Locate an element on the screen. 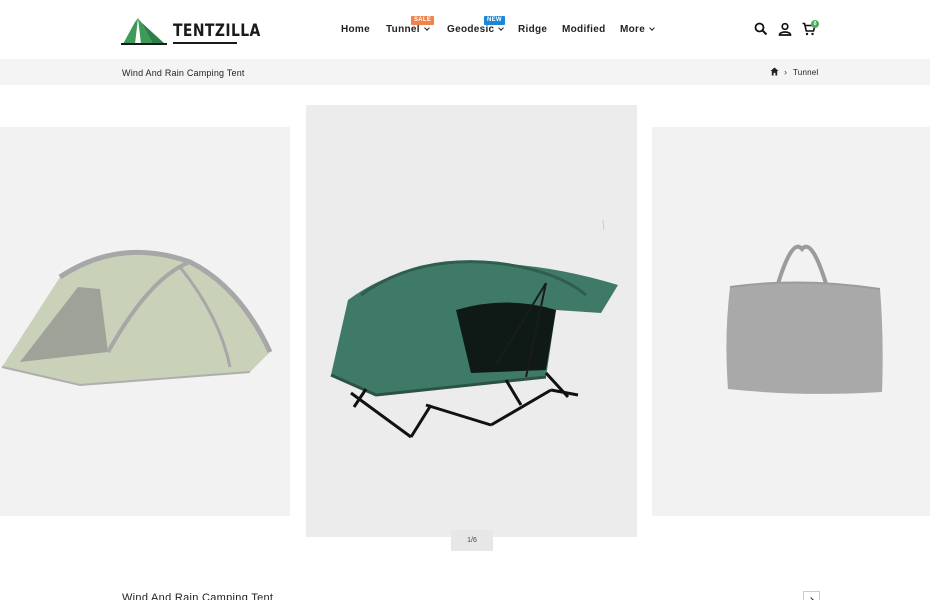 This screenshot has height=600, width=930. search-icon is located at coordinates (761, 29).